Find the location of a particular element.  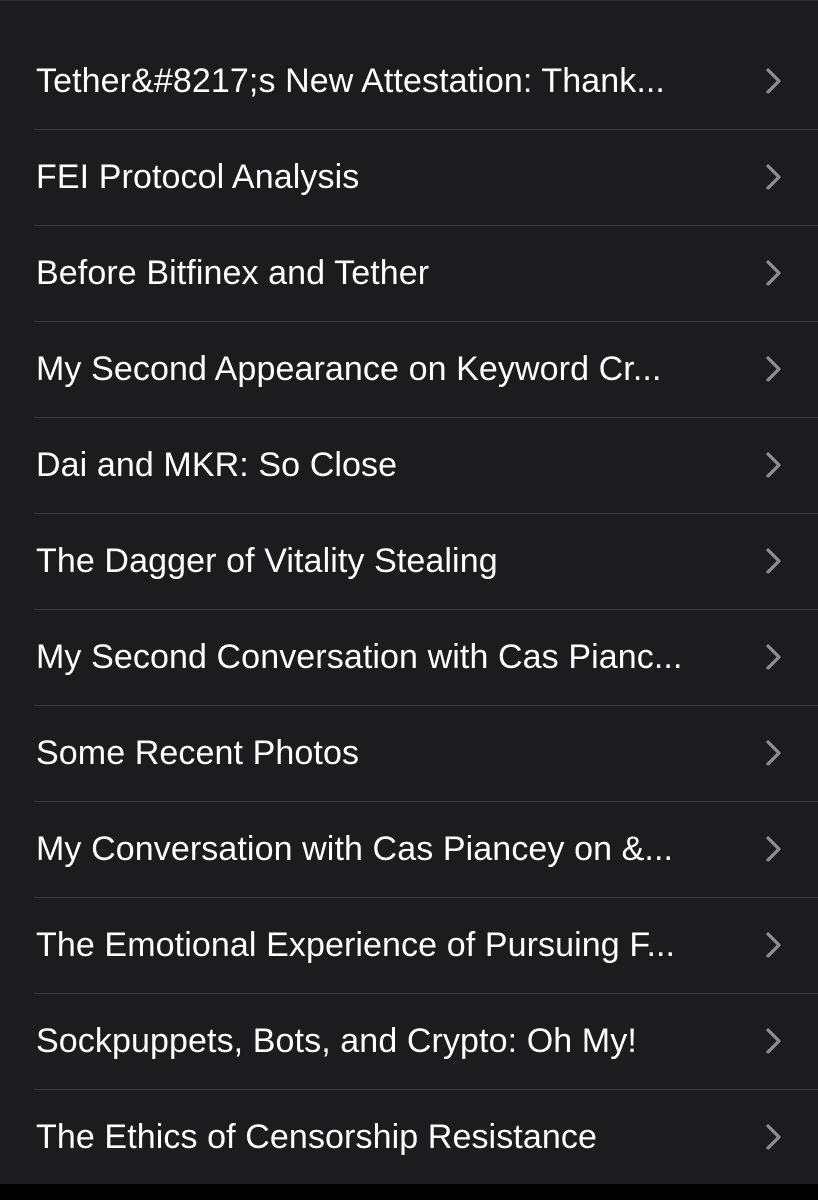

list-item-label: Some Recent Photos is located at coordinates (198, 753).